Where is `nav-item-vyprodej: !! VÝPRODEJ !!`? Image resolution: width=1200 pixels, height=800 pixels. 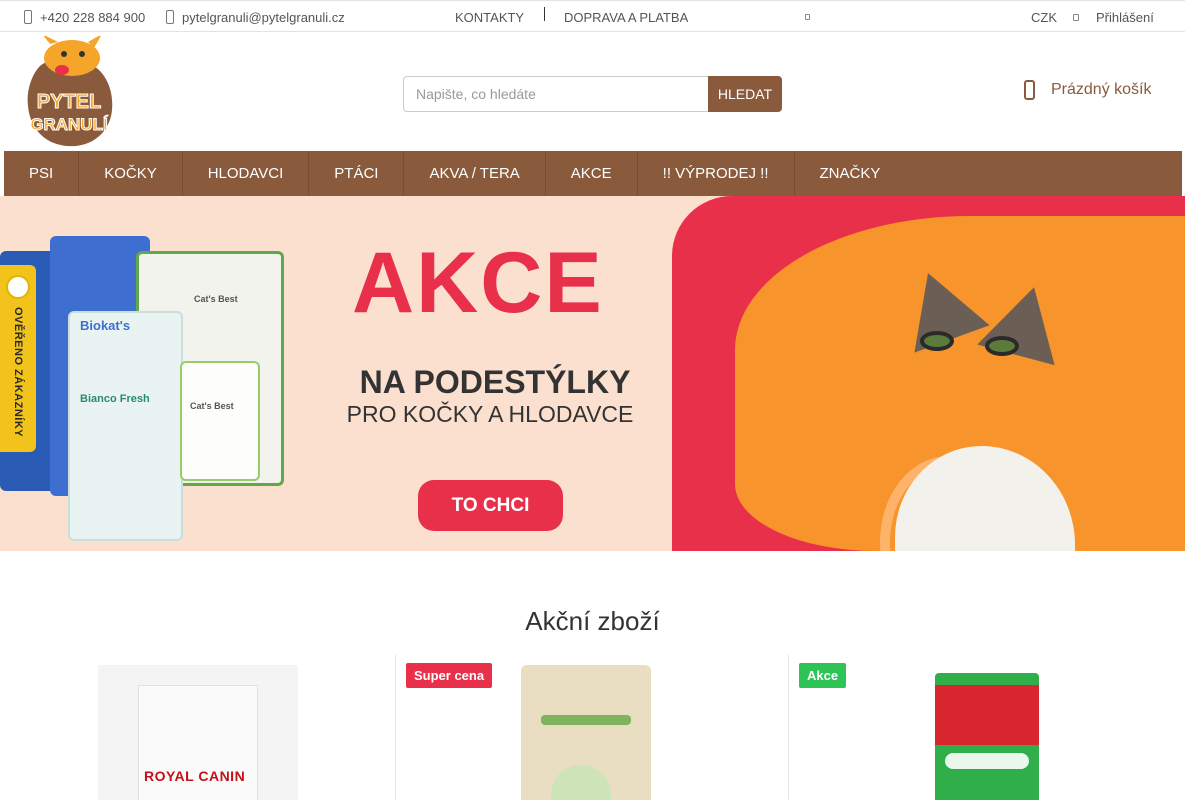
nav-item-vyprodej: !! VÝPRODEJ !! is located at coordinates (716, 173).